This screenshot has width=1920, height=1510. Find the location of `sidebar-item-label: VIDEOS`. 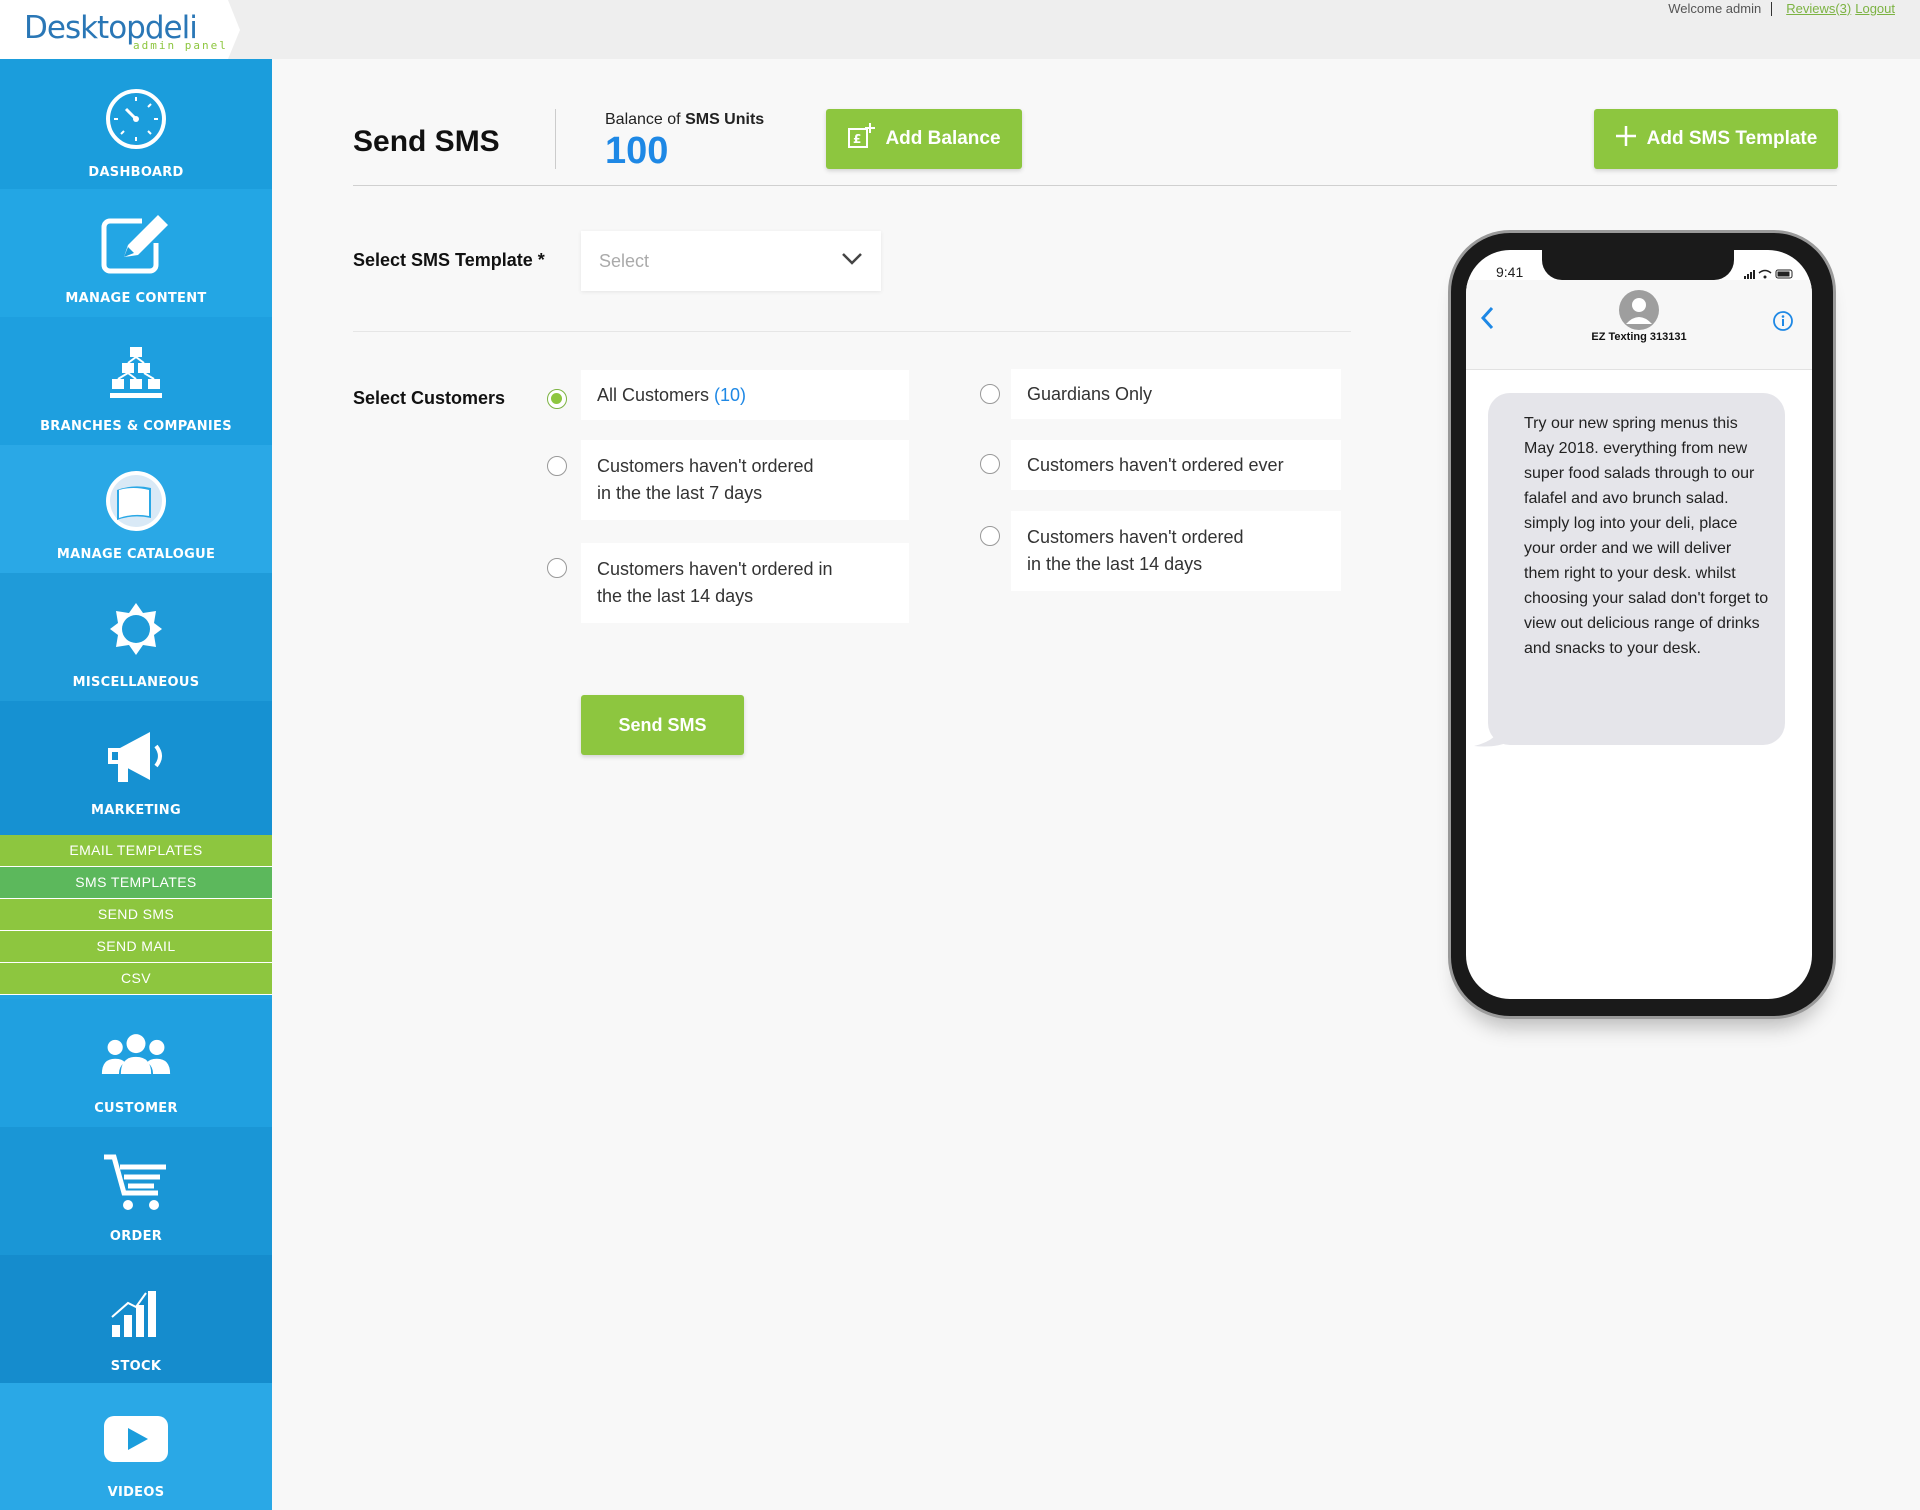

sidebar-item-label: VIDEOS is located at coordinates (136, 1492).